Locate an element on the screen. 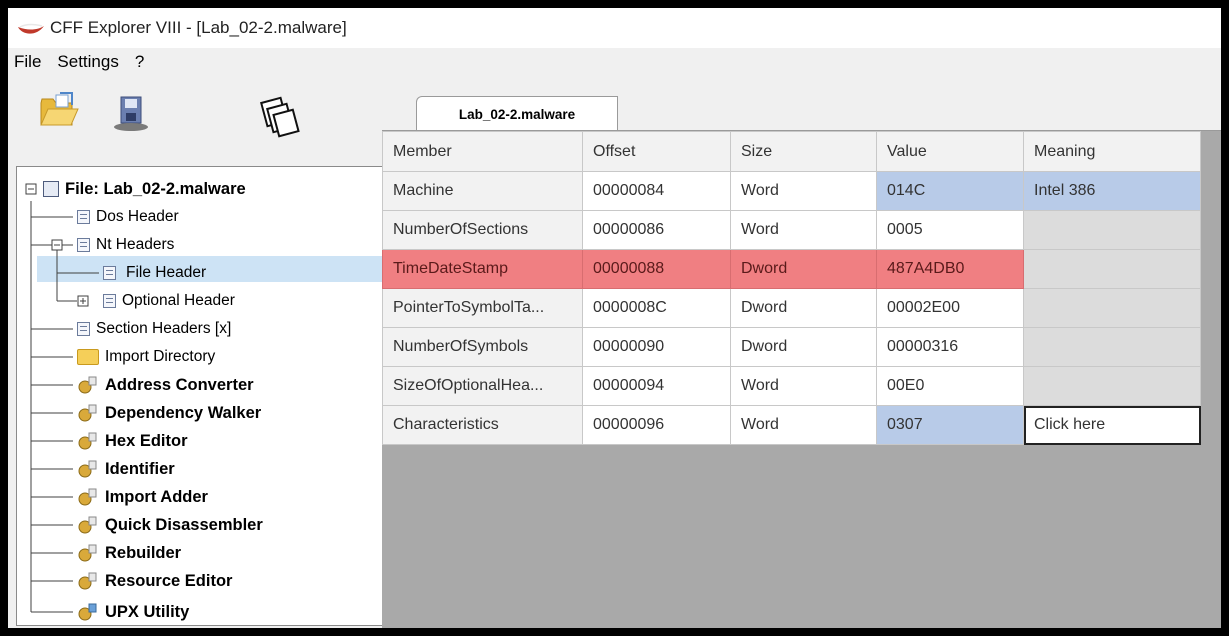 This screenshot has width=1229, height=636. tree-root: File: Lab_02-2.malware is located at coordinates (144, 189).